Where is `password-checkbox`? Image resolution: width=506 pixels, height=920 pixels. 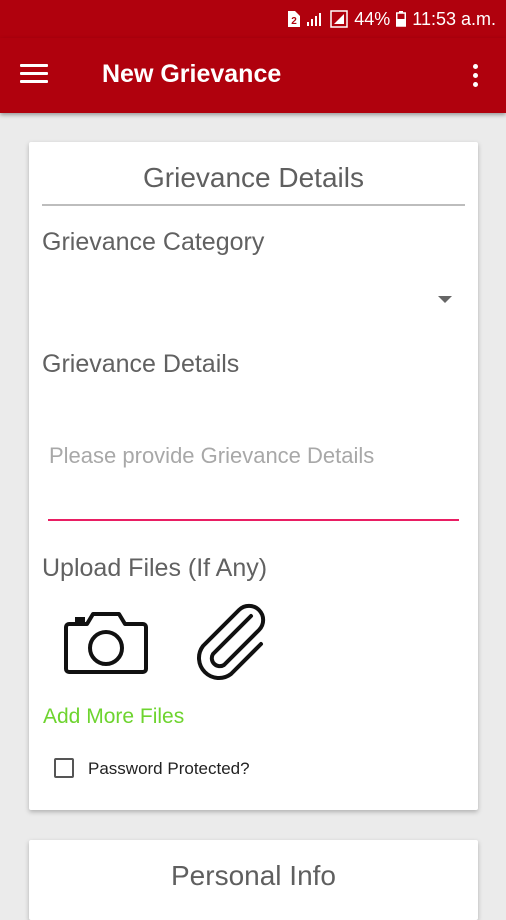 password-checkbox is located at coordinates (64, 768).